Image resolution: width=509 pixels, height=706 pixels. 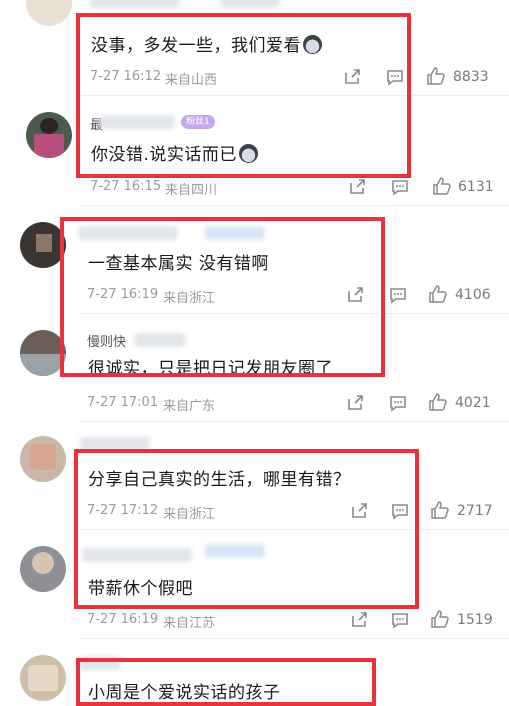 What do you see at coordinates (475, 511) in the screenshot?
I see `like-count: 2717` at bounding box center [475, 511].